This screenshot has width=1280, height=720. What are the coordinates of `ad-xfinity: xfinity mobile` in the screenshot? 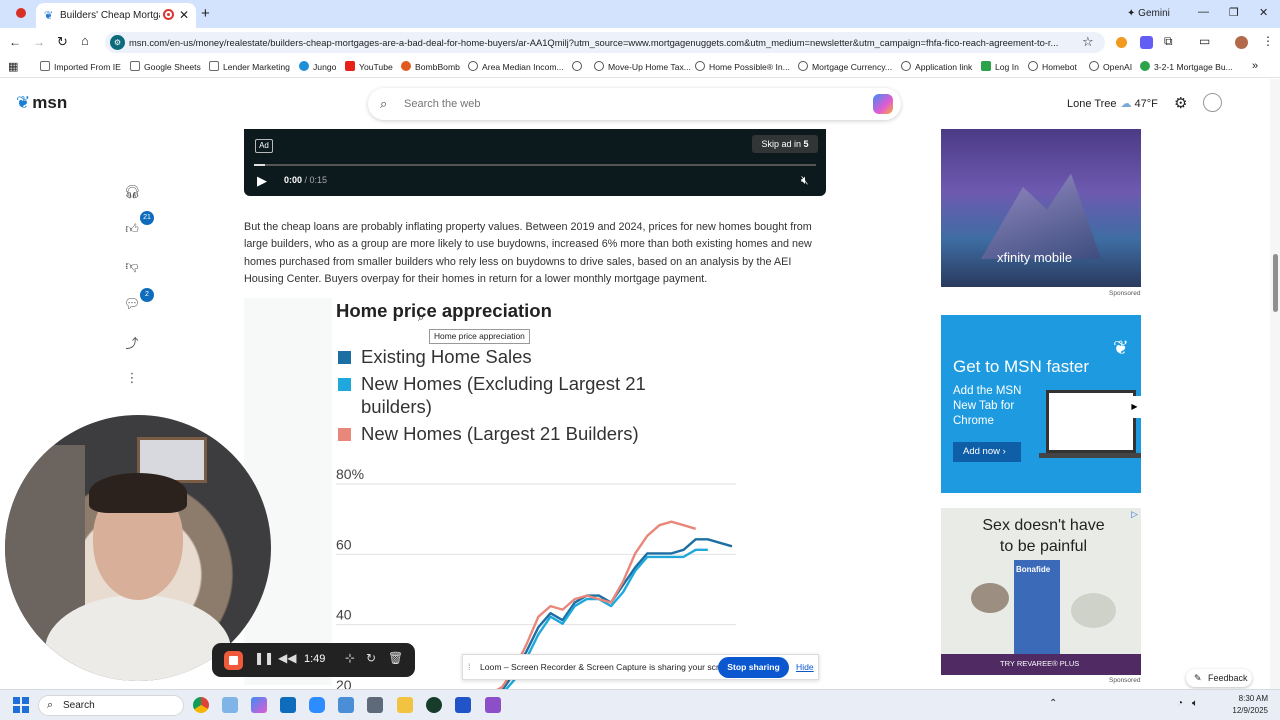 It's located at (1041, 208).